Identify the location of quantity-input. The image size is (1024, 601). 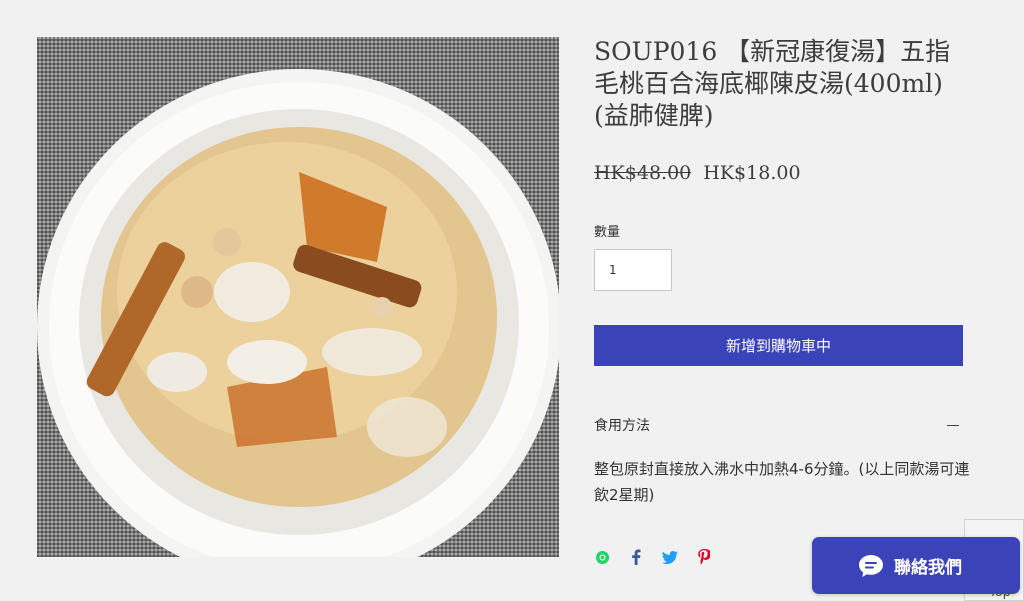
(633, 270).